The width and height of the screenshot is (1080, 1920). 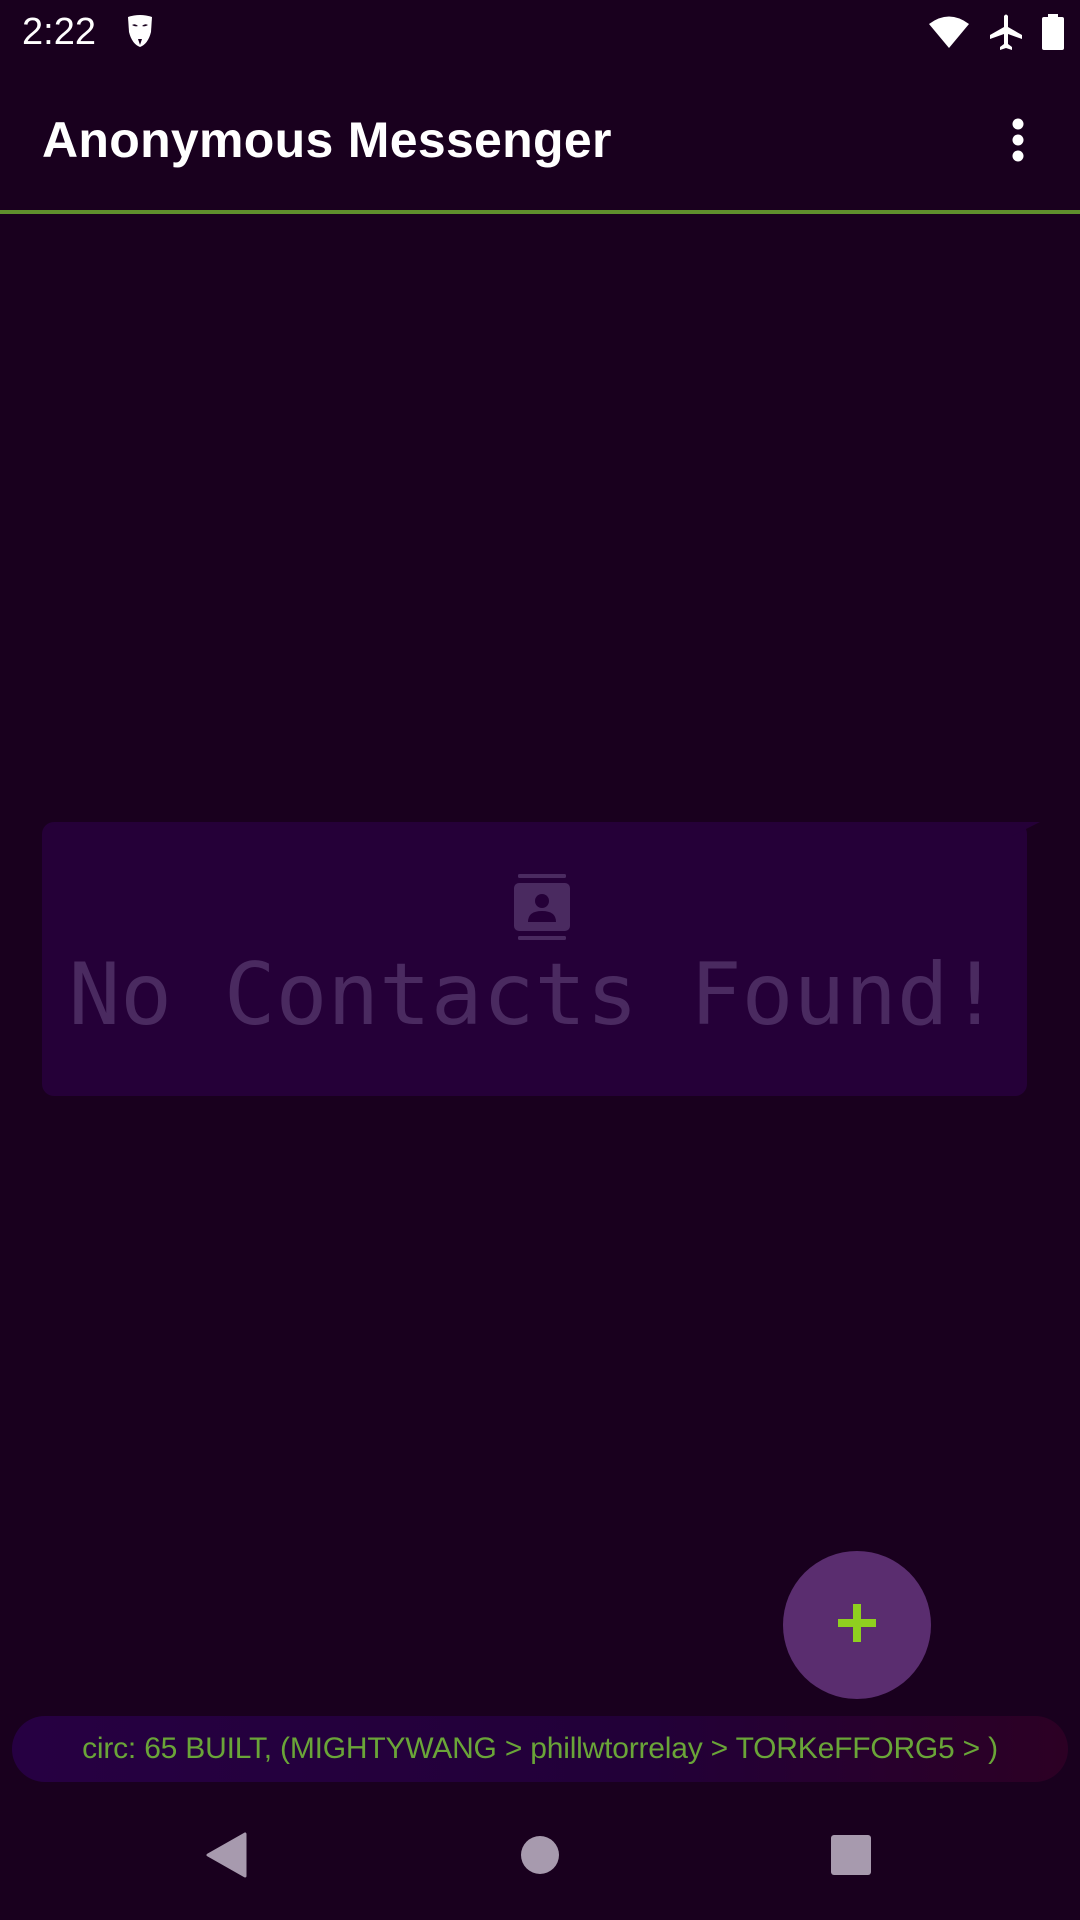 What do you see at coordinates (140, 31) in the screenshot?
I see `anonymous-mask-icon` at bounding box center [140, 31].